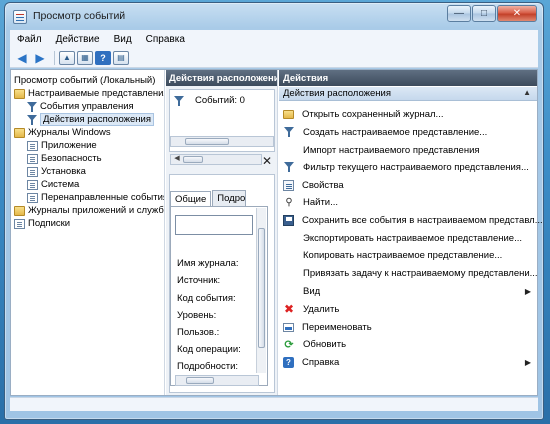 This screenshot has width=550, height=424. What do you see at coordinates (78, 39) in the screenshot?
I see `menu-action: Действие` at bounding box center [78, 39].